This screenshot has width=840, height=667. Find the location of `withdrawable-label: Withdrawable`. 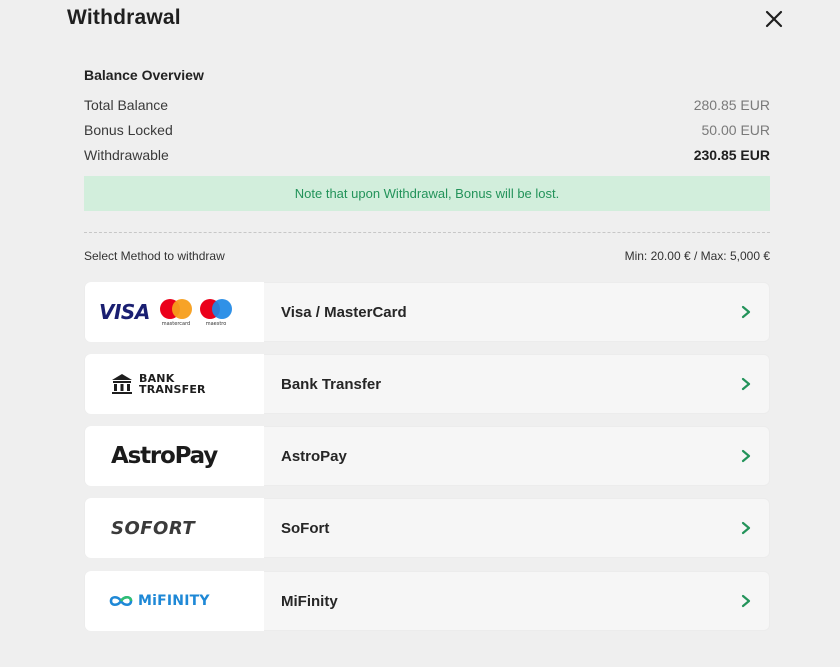

withdrawable-label: Withdrawable is located at coordinates (126, 155).